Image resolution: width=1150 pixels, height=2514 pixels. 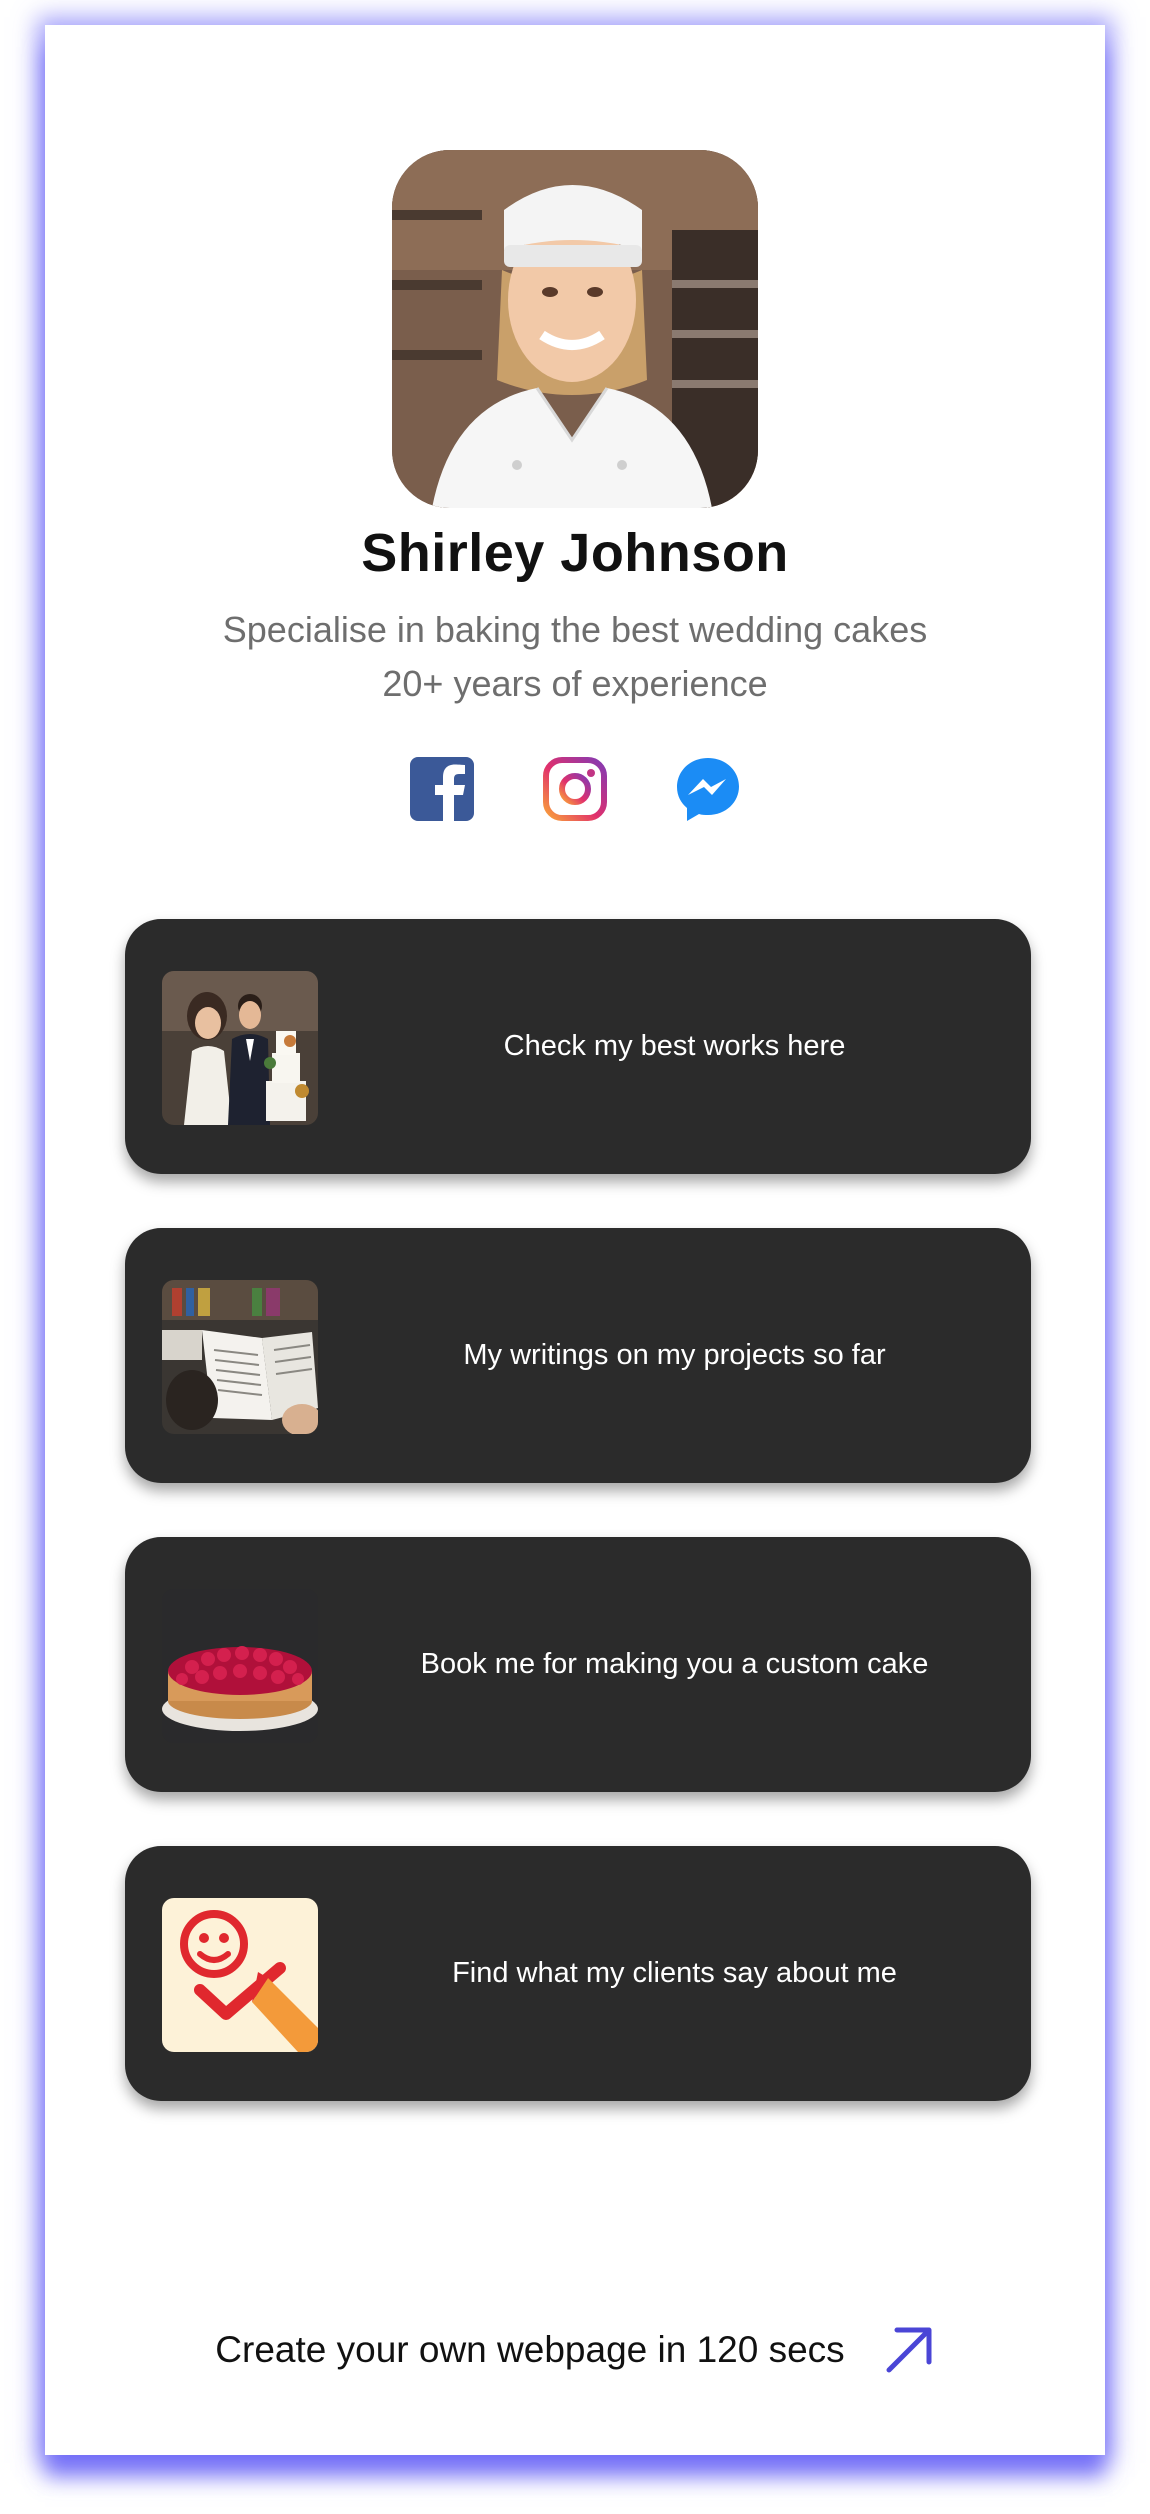 What do you see at coordinates (674, 1973) in the screenshot?
I see `link-label: Find what my clients say about me` at bounding box center [674, 1973].